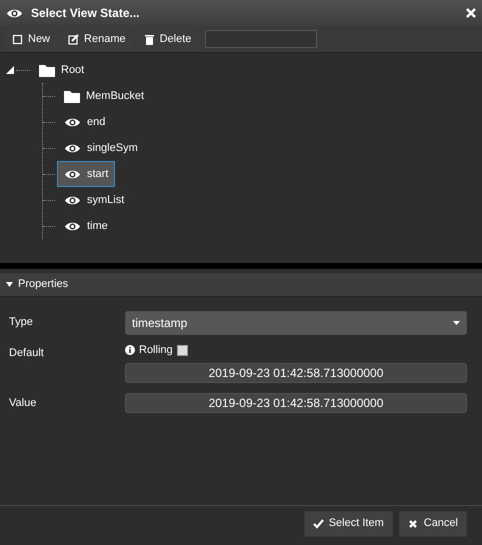  I want to click on tree-item: Root, so click(62, 70).